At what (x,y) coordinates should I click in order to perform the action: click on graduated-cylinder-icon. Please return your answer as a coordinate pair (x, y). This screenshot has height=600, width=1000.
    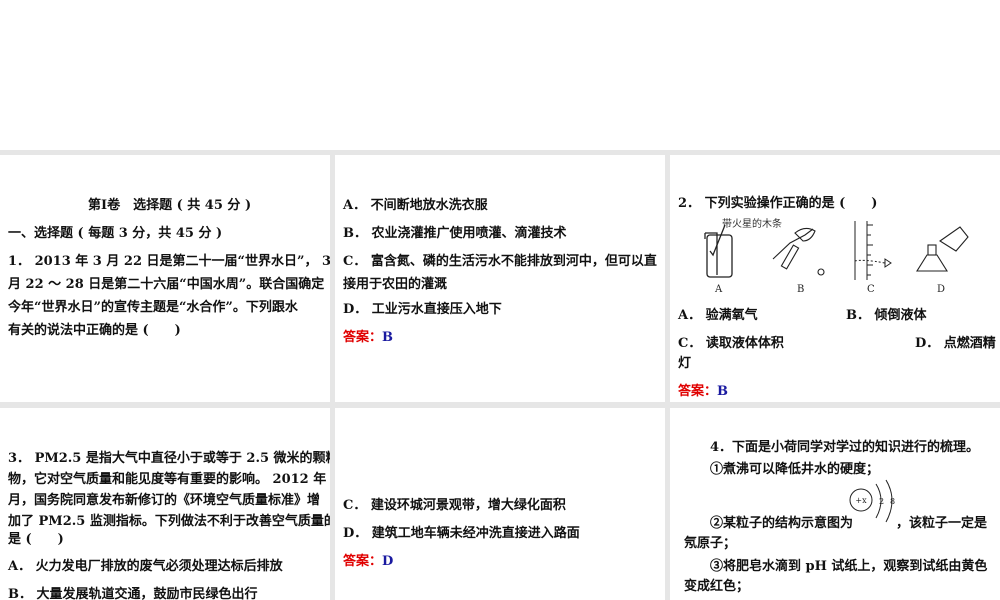
    Looking at the image, I should click on (873, 250).